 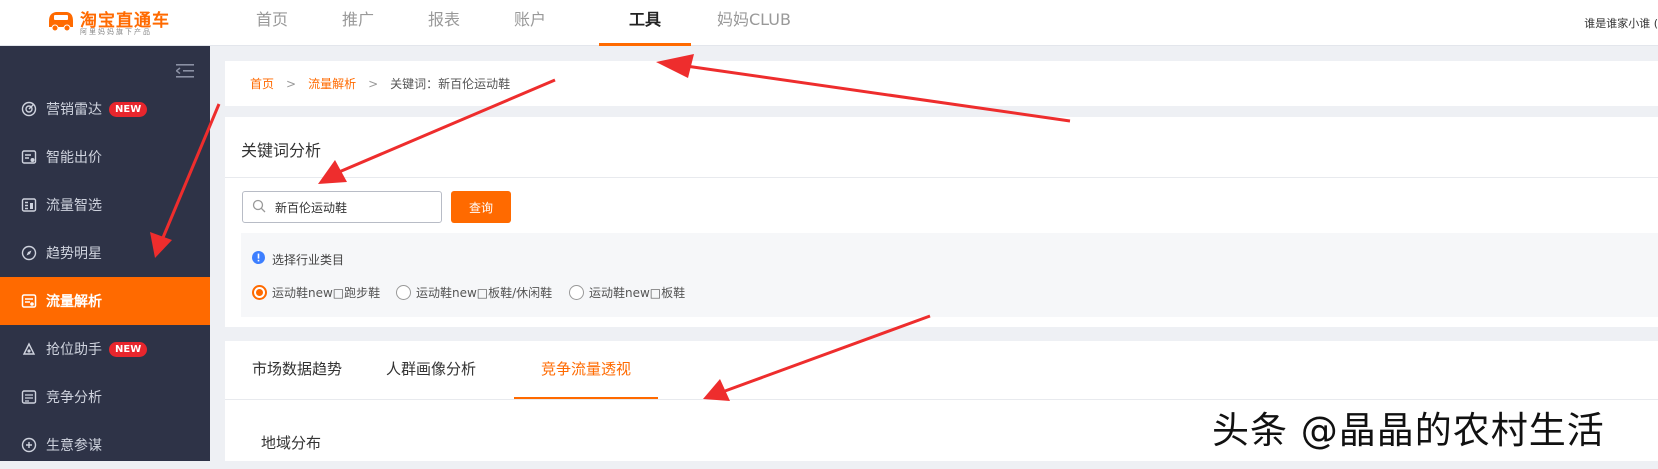 What do you see at coordinates (29, 109) in the screenshot?
I see `radar-icon` at bounding box center [29, 109].